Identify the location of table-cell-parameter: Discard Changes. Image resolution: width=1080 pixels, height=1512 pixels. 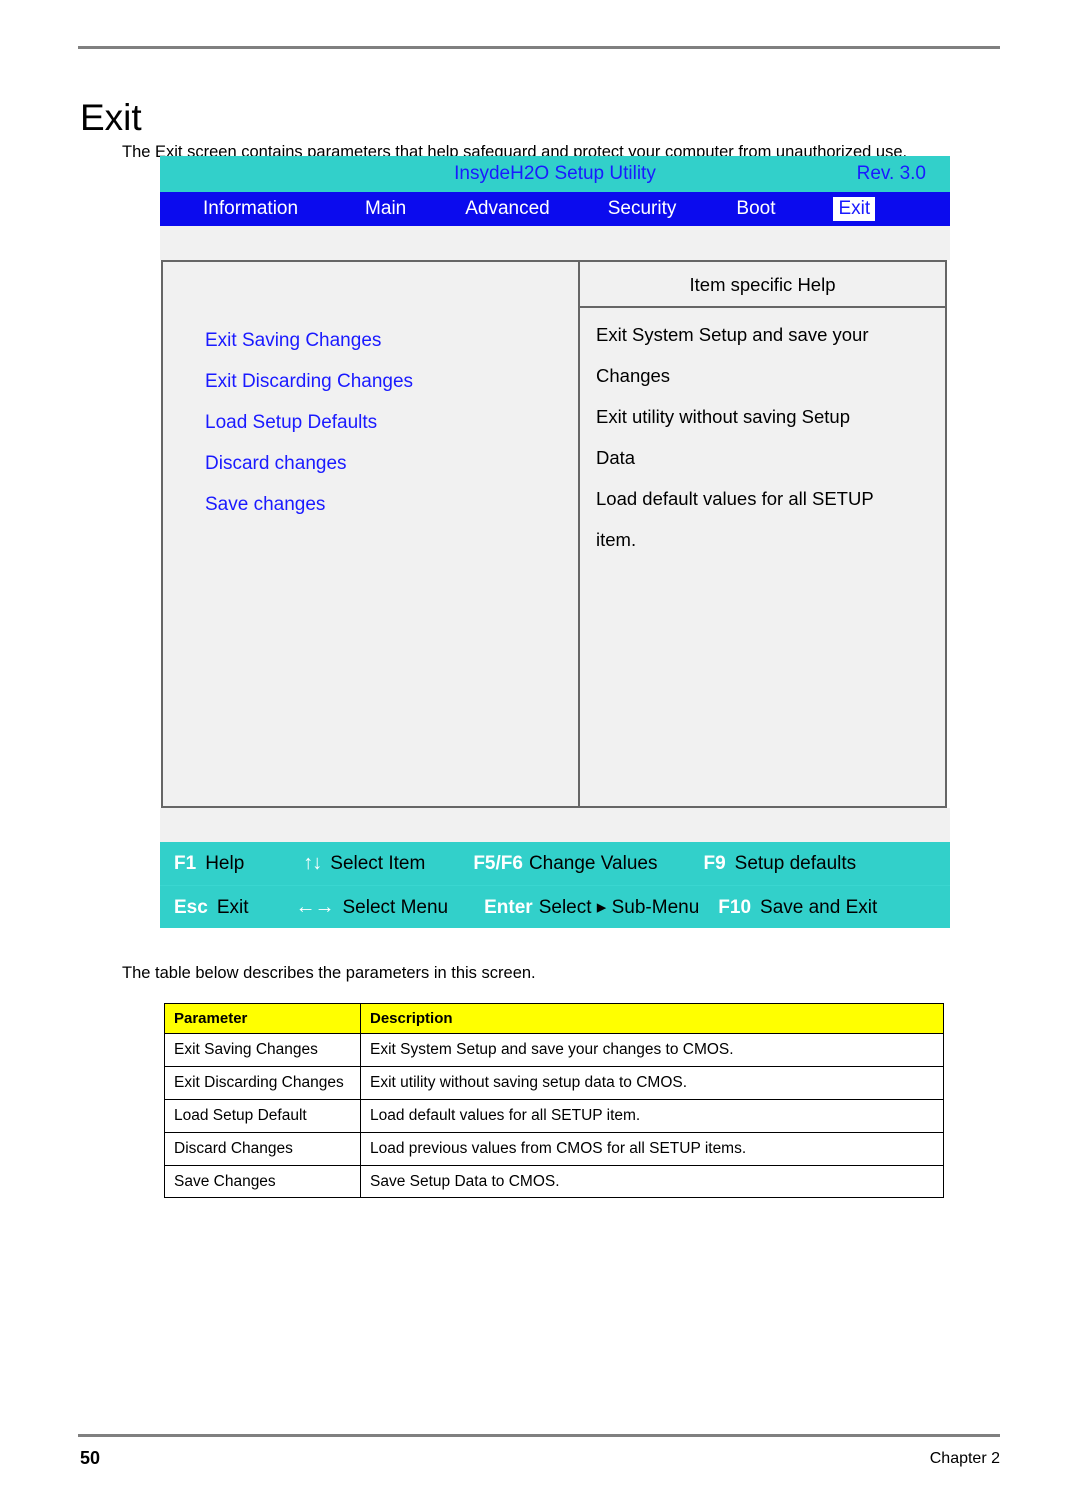
(262, 1148).